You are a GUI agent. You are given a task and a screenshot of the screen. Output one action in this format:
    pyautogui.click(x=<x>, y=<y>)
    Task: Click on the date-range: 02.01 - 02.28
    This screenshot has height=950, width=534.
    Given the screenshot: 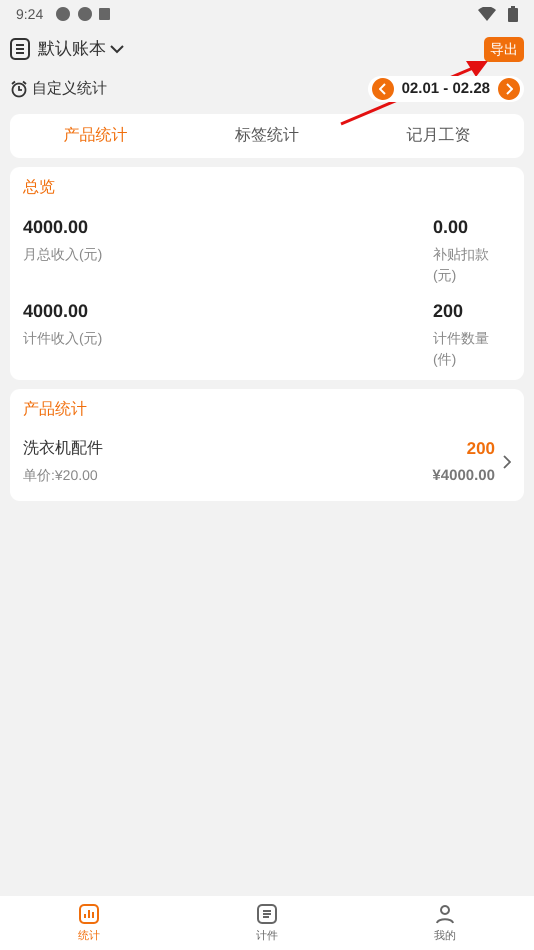 What is the action you would take?
    pyautogui.click(x=446, y=88)
    